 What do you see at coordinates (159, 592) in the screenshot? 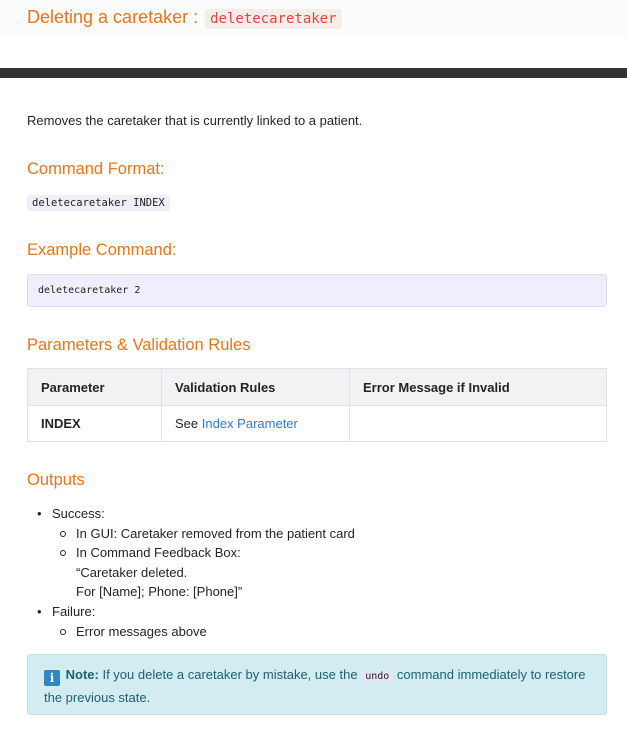
I see `feedback-line-2: For [Name]; Phone: [Phone]”` at bounding box center [159, 592].